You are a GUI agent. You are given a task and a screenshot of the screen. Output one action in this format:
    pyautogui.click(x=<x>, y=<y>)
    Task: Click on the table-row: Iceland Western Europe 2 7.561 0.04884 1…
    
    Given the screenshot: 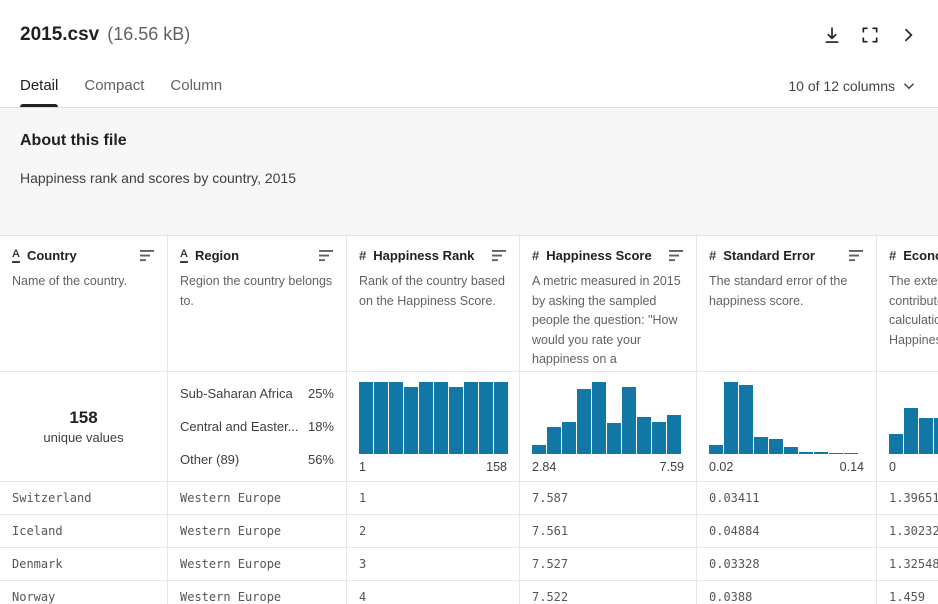 What is the action you would take?
    pyautogui.click(x=469, y=530)
    